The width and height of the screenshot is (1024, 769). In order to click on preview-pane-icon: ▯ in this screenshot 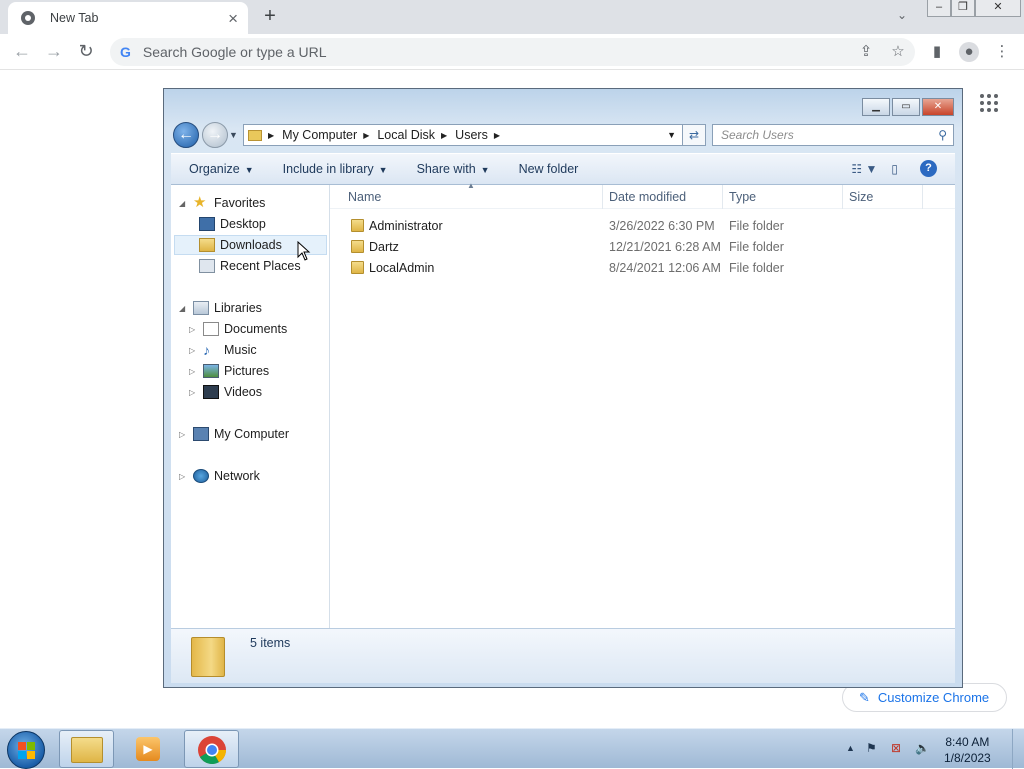, I will do `click(894, 169)`.